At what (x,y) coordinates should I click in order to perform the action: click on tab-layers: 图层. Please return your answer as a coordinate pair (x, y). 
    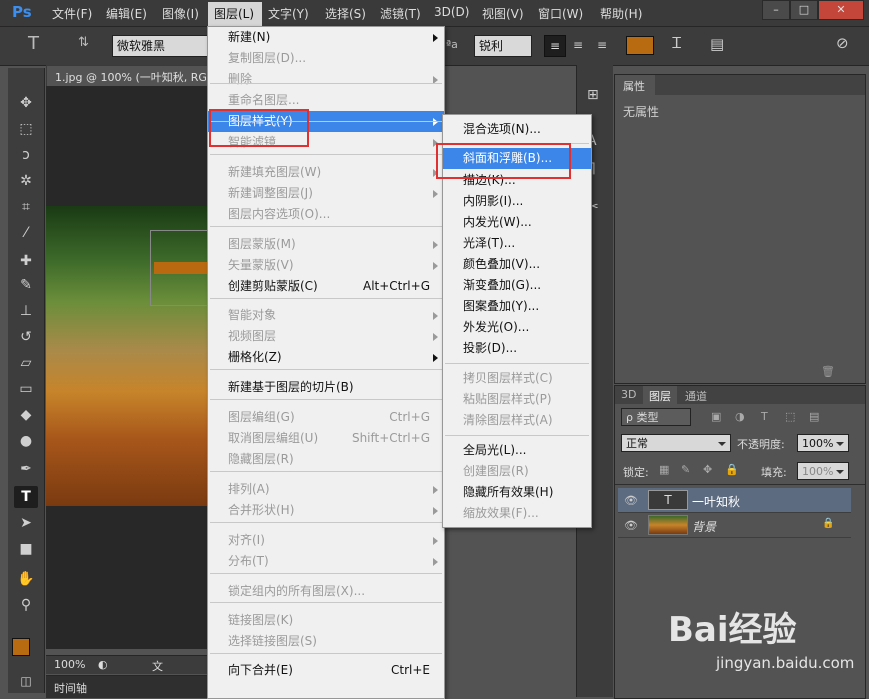
    Looking at the image, I should click on (660, 395).